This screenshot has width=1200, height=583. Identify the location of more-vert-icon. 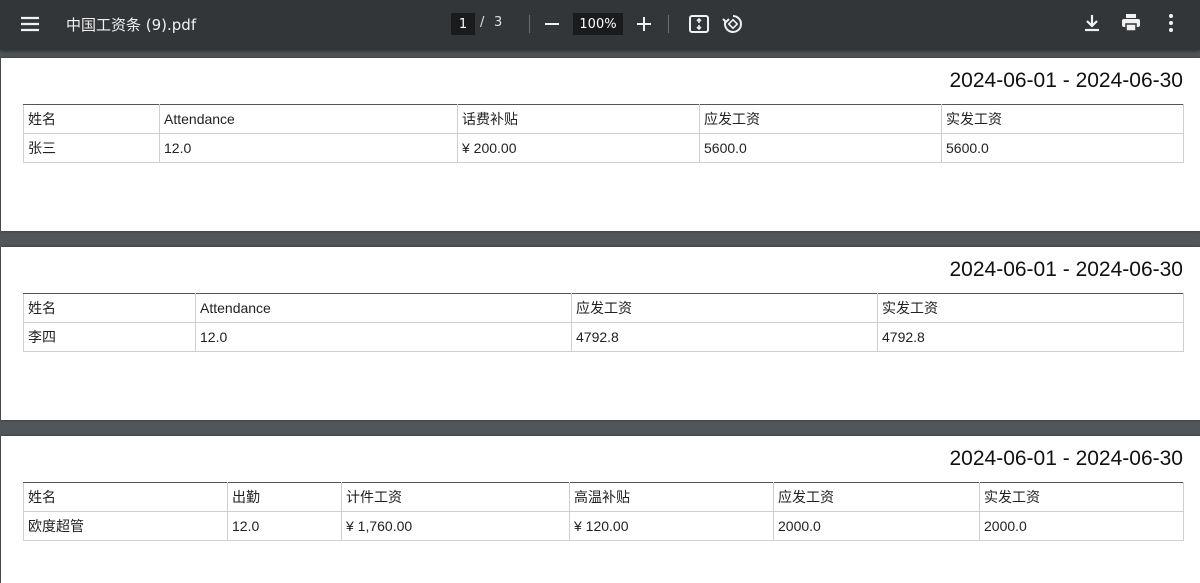
(1171, 23).